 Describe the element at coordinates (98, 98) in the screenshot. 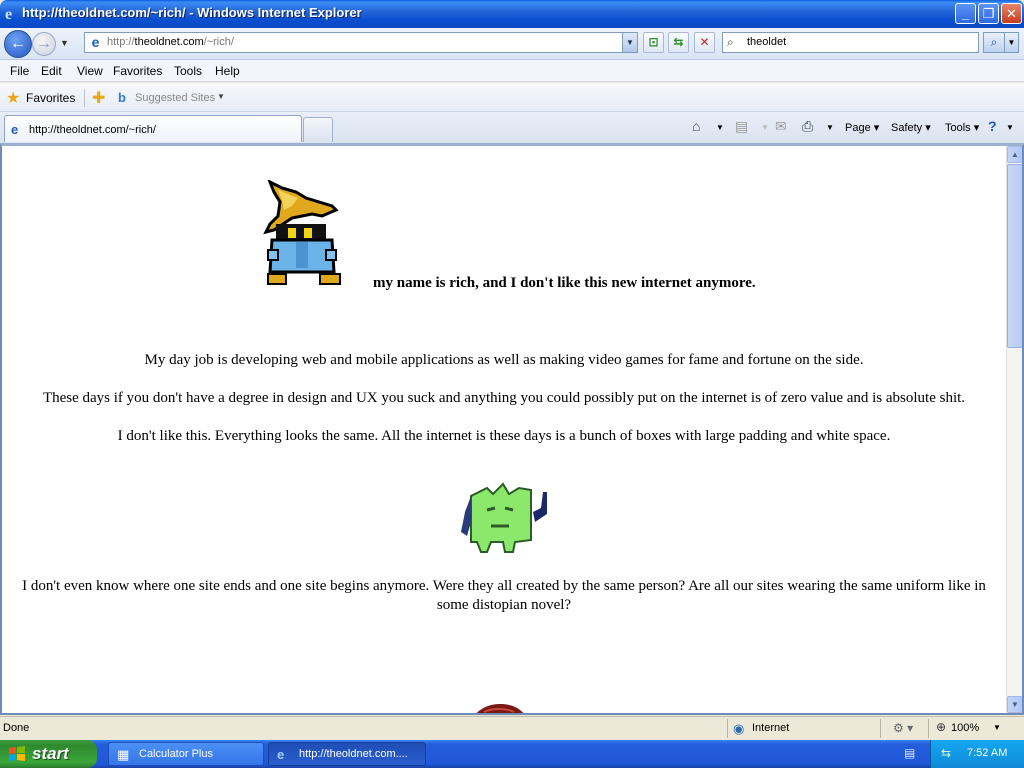

I see `add-to-favorites-icon: ✚` at that location.